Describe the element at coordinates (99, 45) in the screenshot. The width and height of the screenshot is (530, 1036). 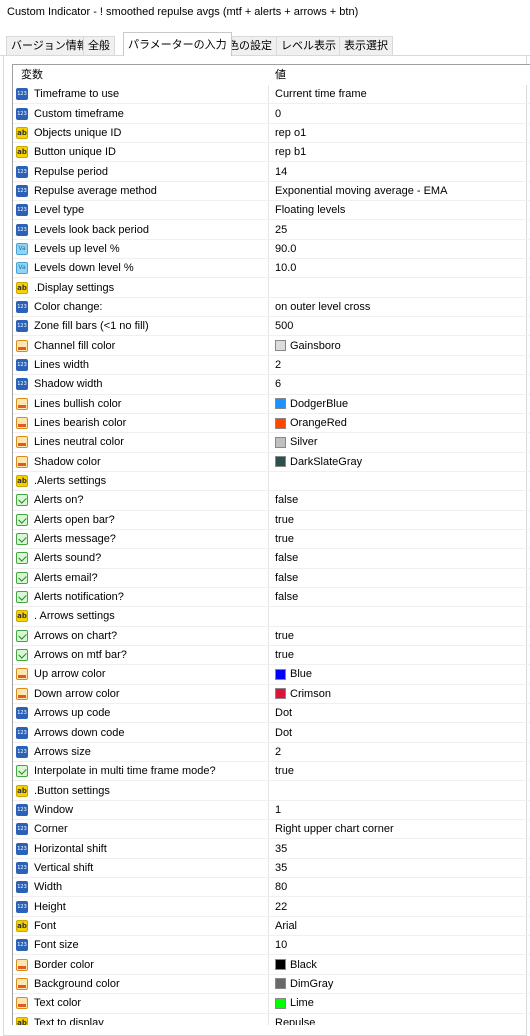
I see `tab-general: 全般` at that location.